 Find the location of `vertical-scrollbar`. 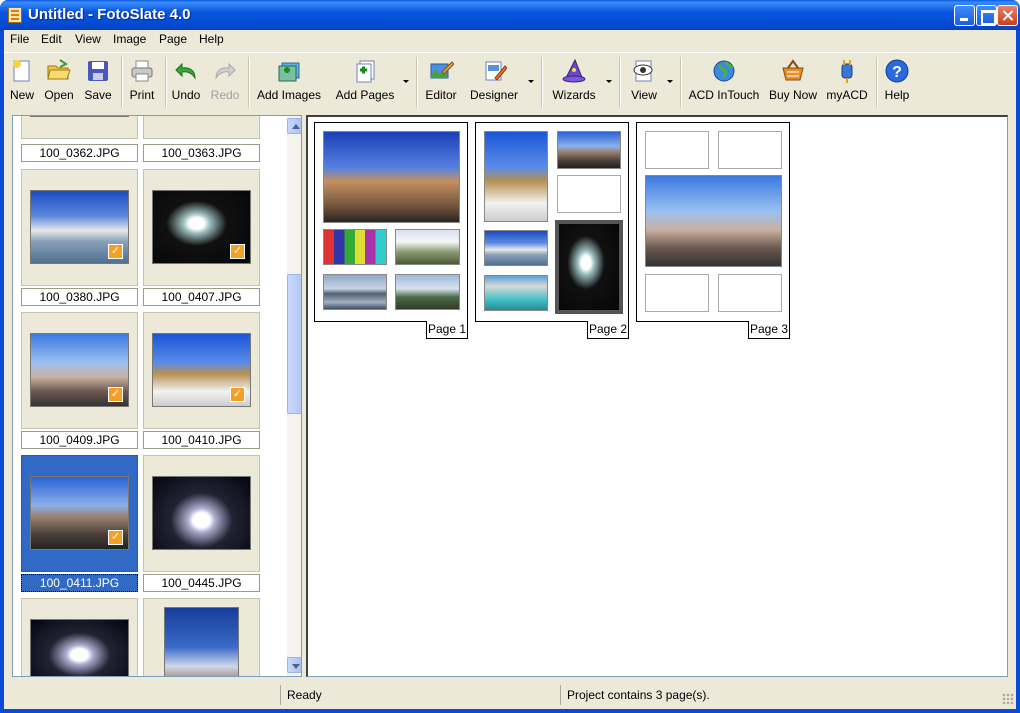

vertical-scrollbar is located at coordinates (294, 396).